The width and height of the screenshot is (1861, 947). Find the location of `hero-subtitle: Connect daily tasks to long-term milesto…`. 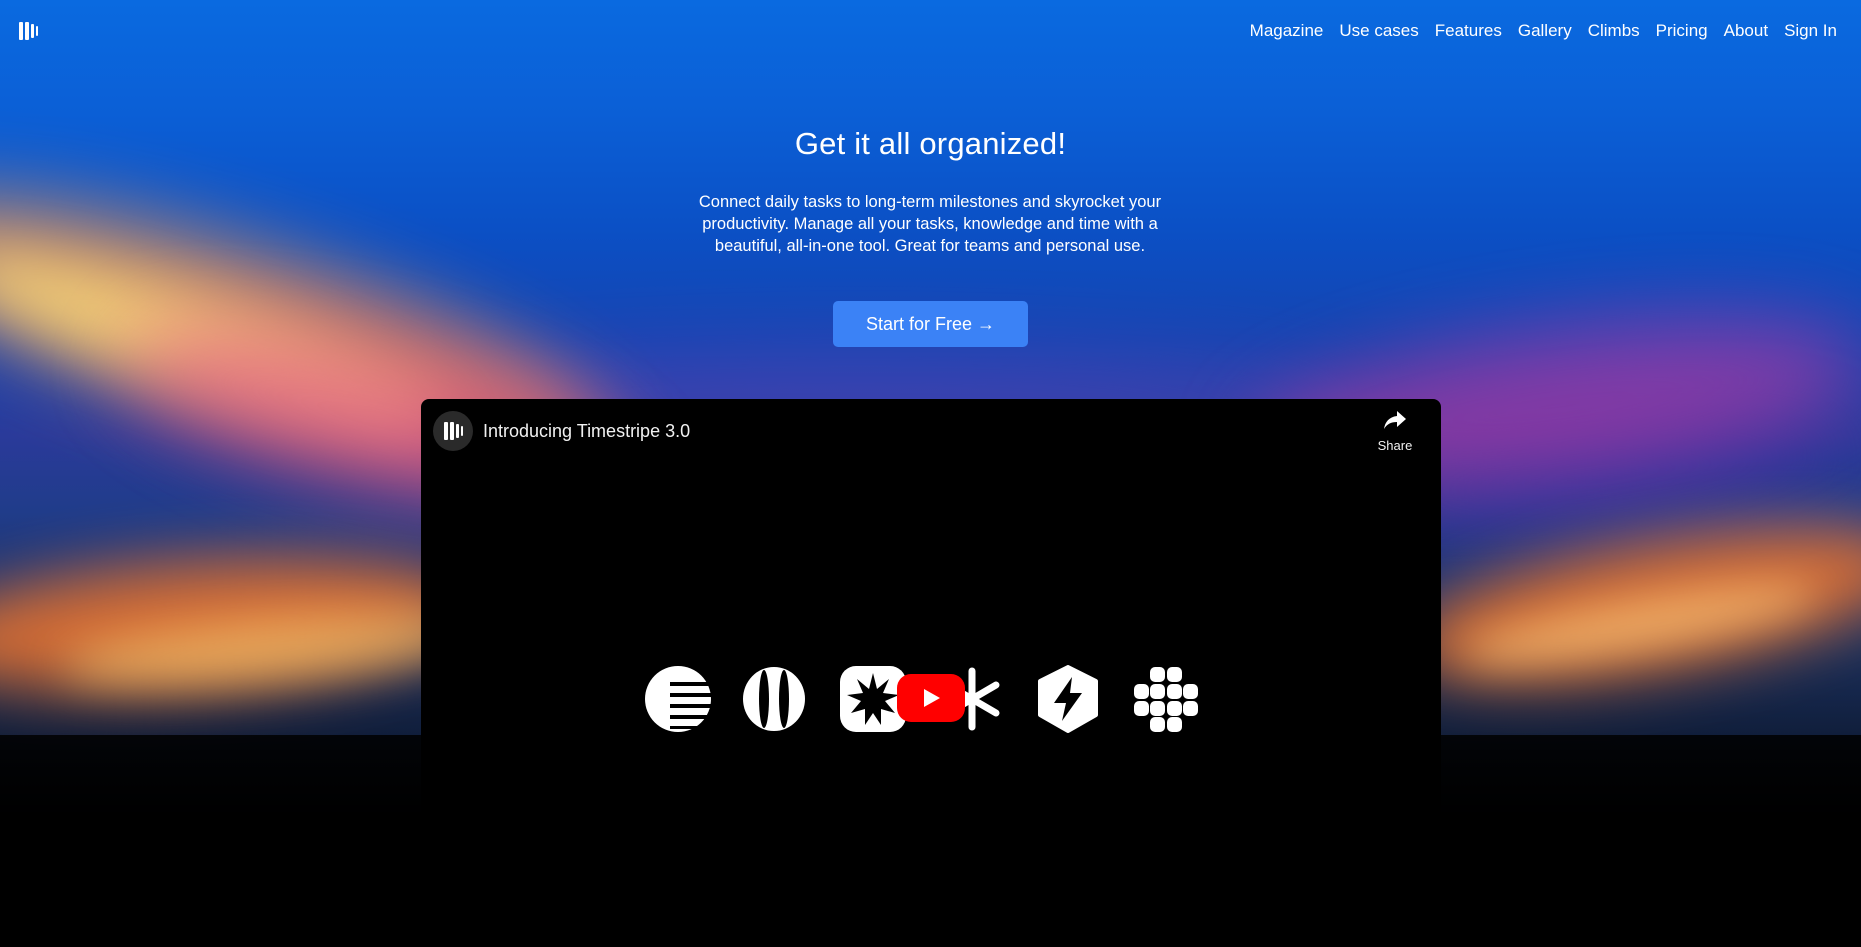

hero-subtitle: Connect daily tasks to long-term milesto… is located at coordinates (930, 224).